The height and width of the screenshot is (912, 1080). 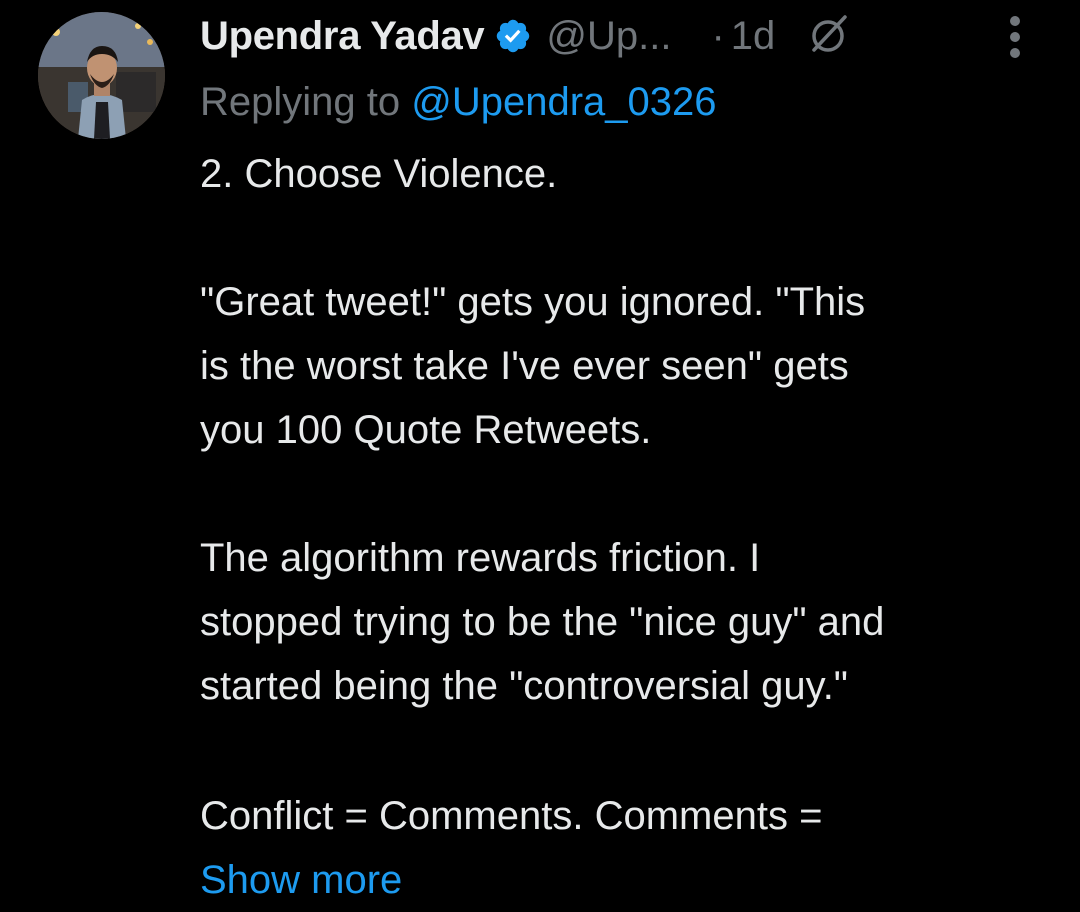 What do you see at coordinates (524, 686) in the screenshot?
I see `body-line: started being the "controversial guy."` at bounding box center [524, 686].